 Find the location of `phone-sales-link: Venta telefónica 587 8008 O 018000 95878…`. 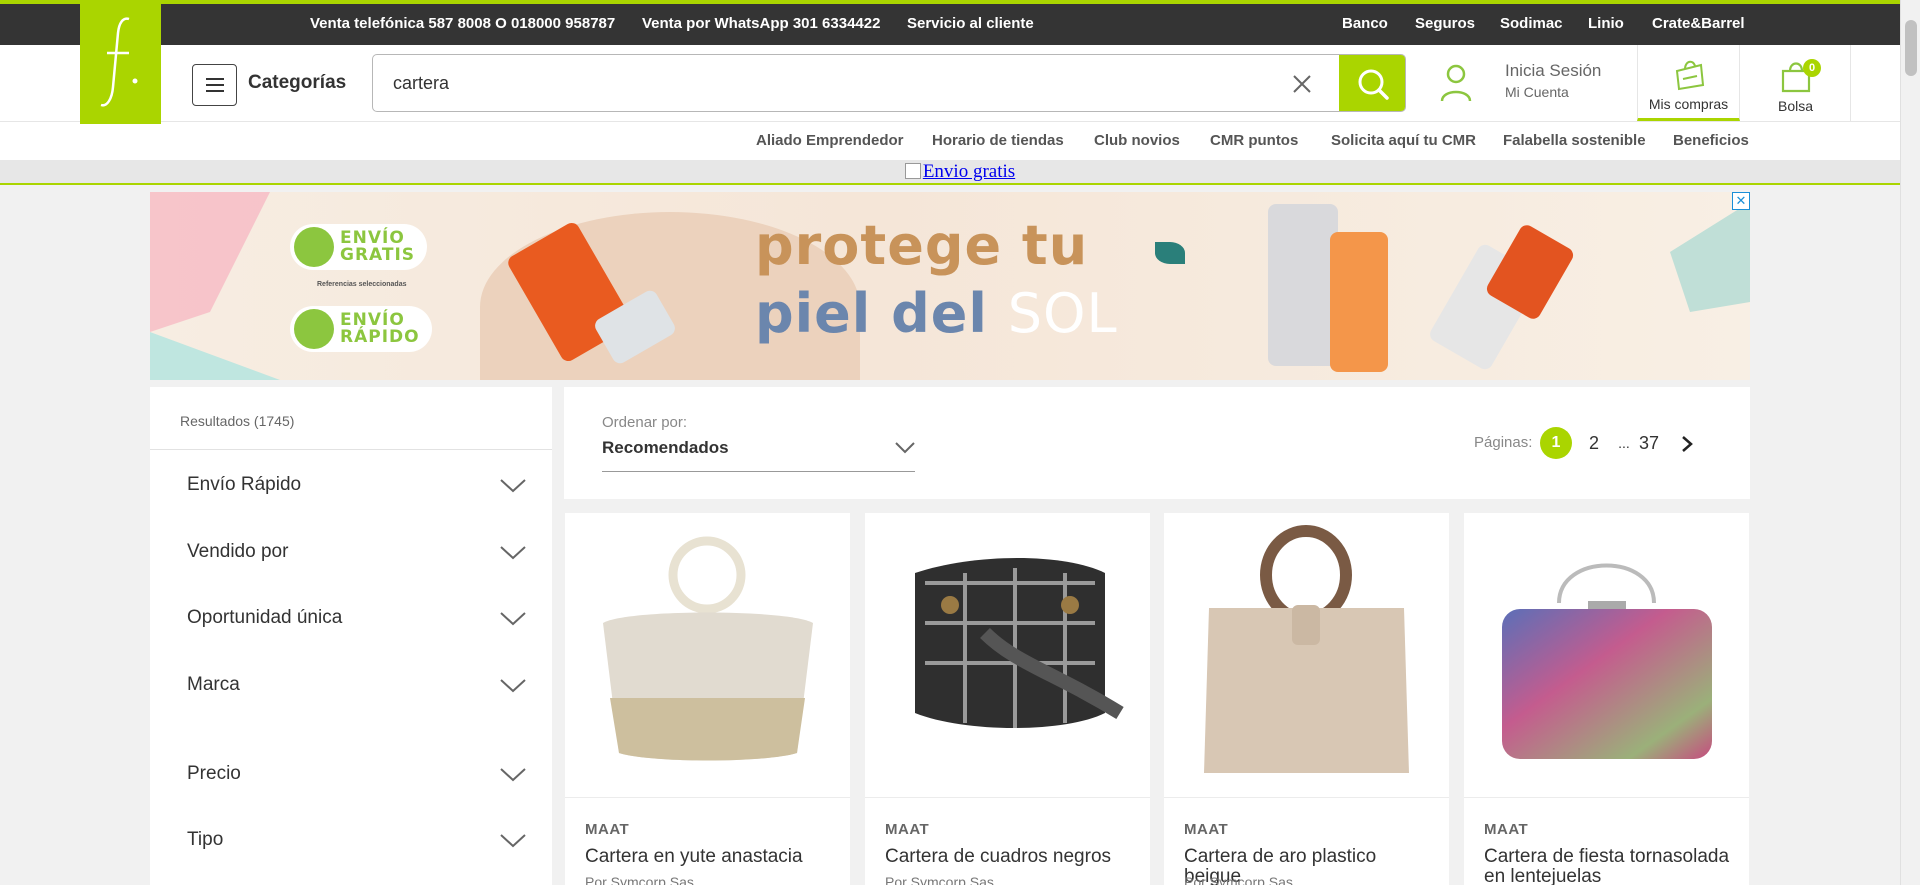

phone-sales-link: Venta telefónica 587 8008 O 018000 95878… is located at coordinates (462, 23).